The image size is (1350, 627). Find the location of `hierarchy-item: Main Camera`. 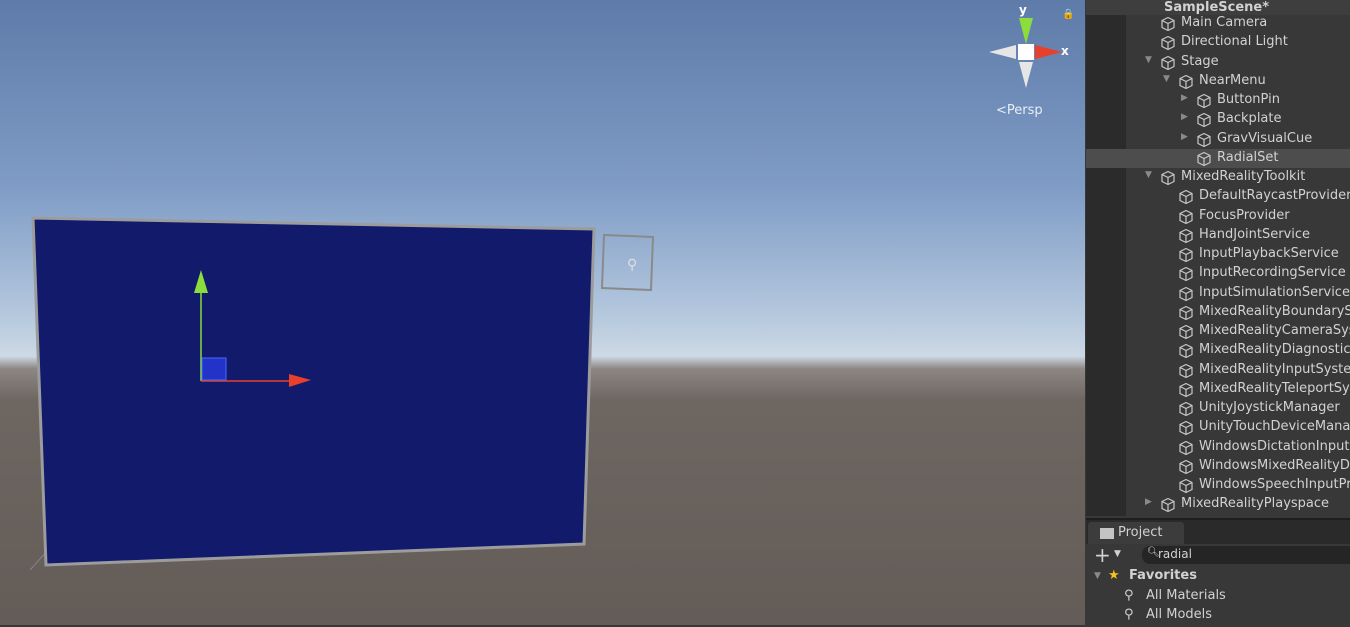

hierarchy-item: Main Camera is located at coordinates (1218, 23).